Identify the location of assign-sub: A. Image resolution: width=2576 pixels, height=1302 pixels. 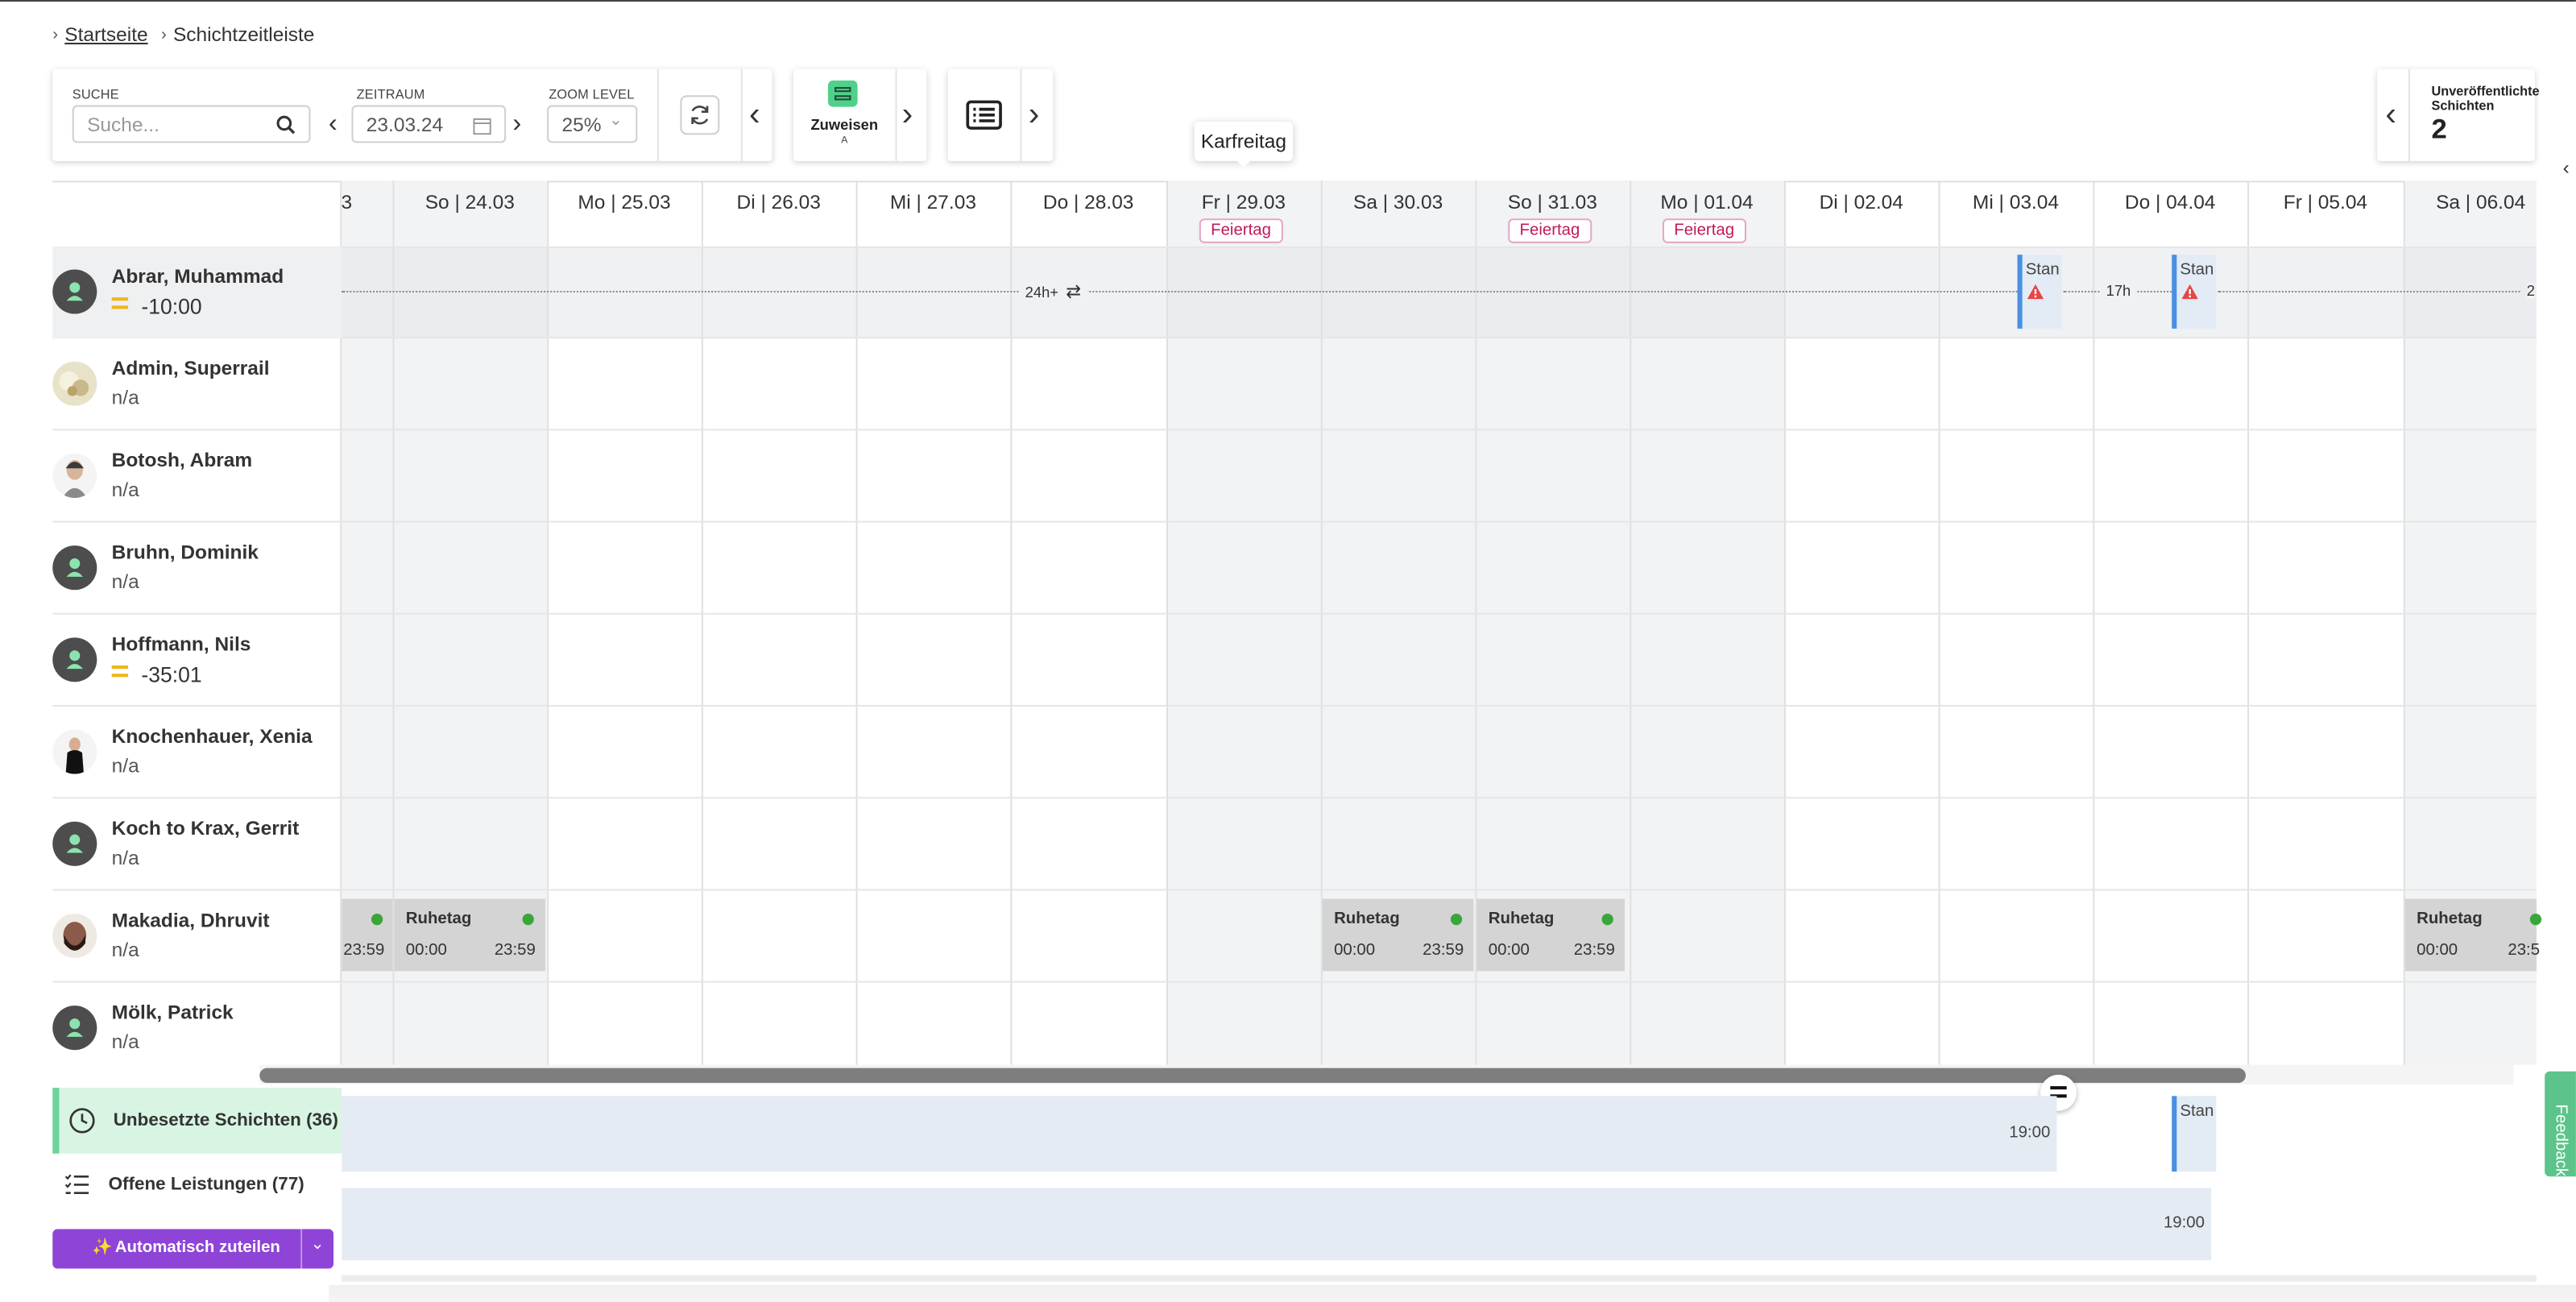
(844, 142).